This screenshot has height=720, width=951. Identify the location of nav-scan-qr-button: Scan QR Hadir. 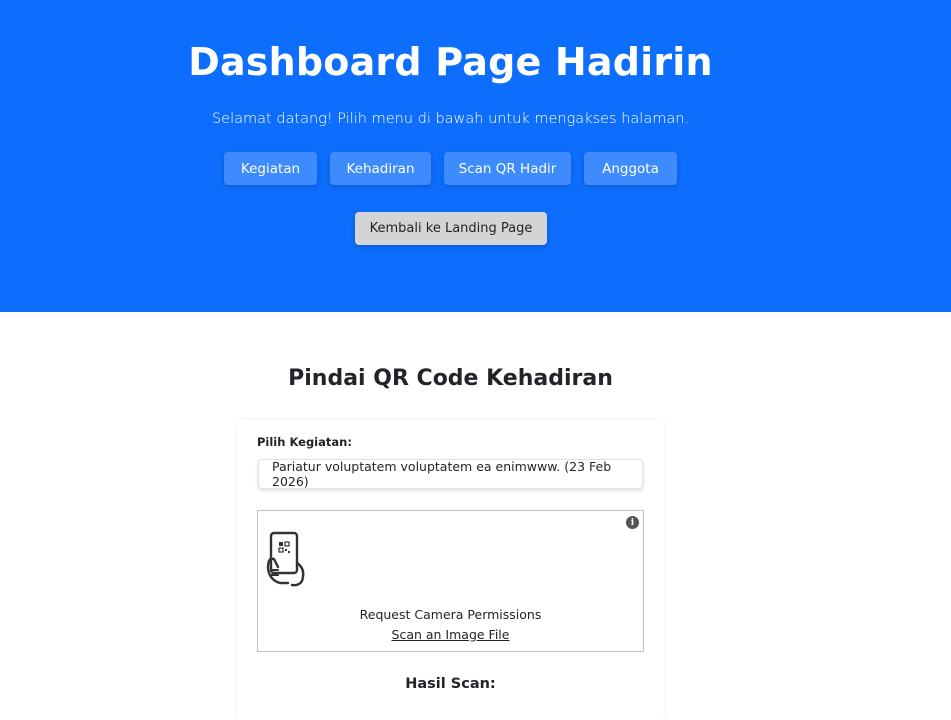
(507, 168).